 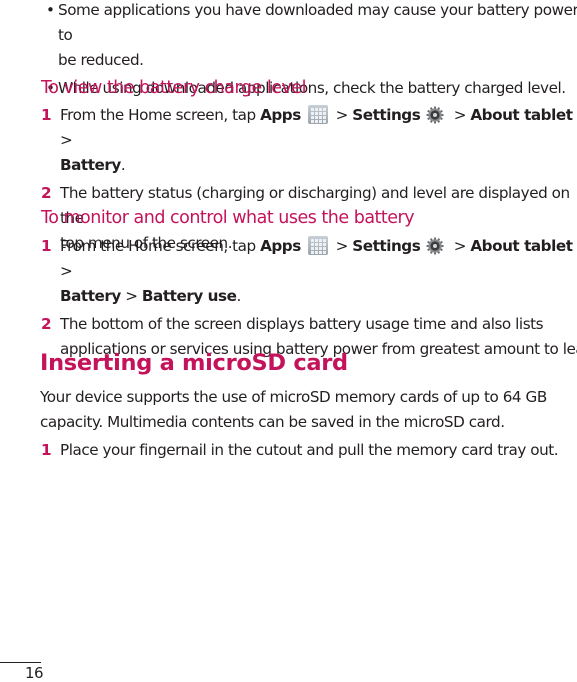 What do you see at coordinates (34, 673) in the screenshot?
I see `page-number: 16` at bounding box center [34, 673].